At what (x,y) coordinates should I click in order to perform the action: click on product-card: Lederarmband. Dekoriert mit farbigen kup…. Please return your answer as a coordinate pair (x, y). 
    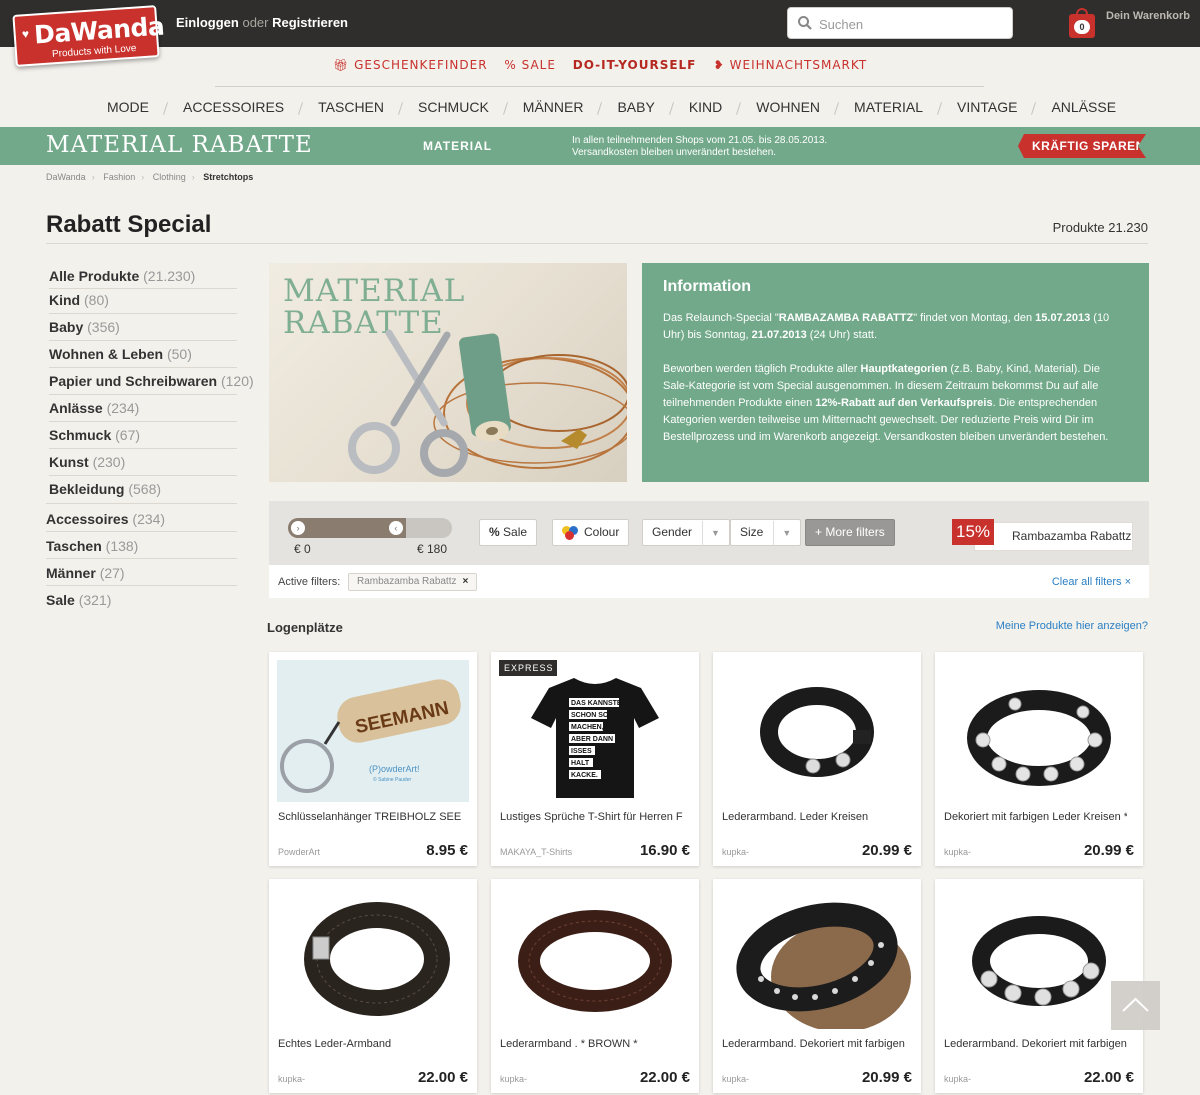
    Looking at the image, I should click on (817, 986).